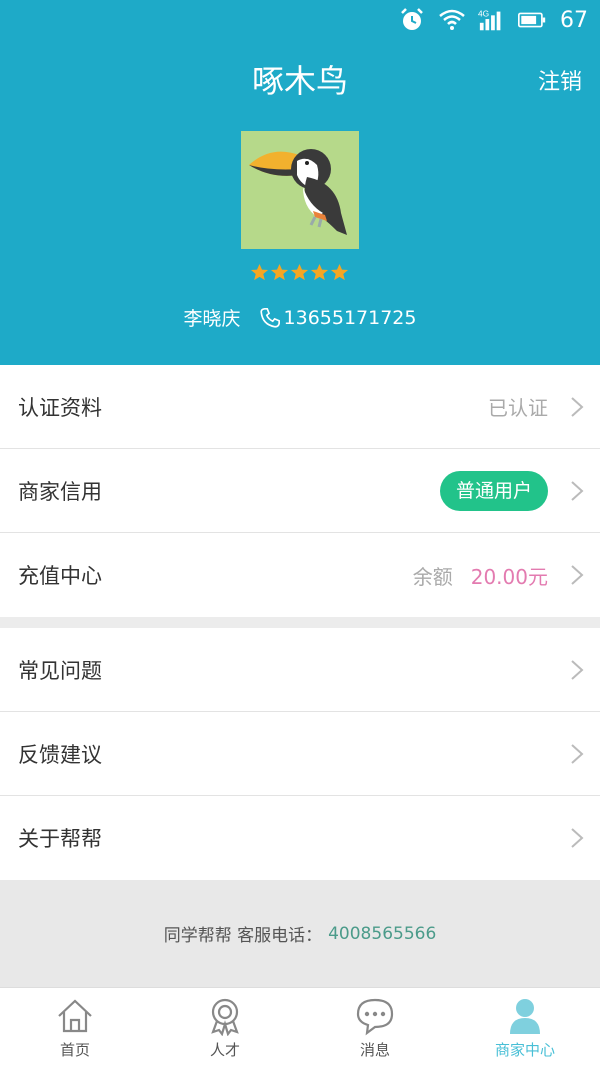 This screenshot has width=600, height=1067. What do you see at coordinates (483, 13) in the screenshot?
I see `svg-text: 4G` at bounding box center [483, 13].